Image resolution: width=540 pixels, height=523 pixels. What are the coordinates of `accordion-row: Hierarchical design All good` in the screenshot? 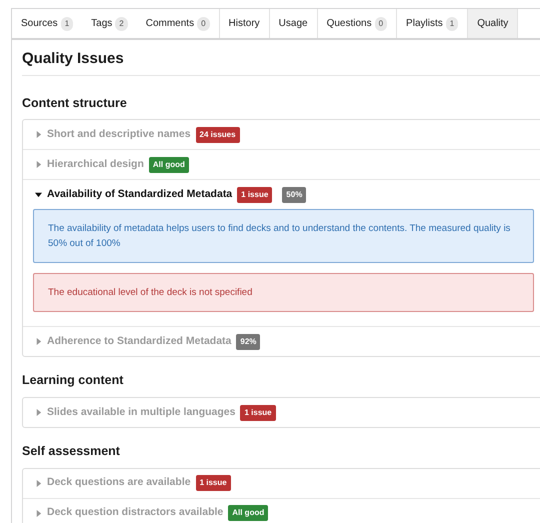 It's located at (281, 165).